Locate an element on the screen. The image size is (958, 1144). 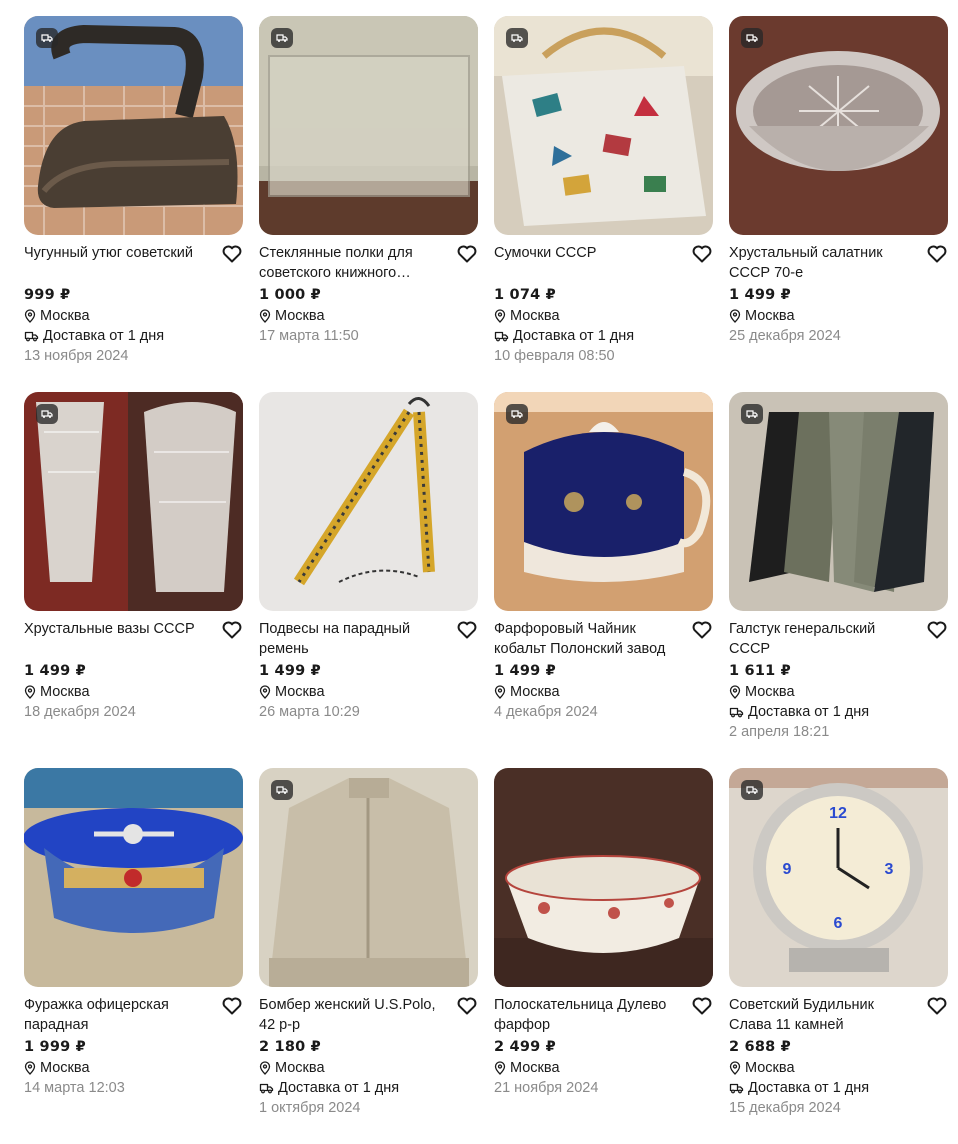
crystal-vases-image is located at coordinates (133, 501).